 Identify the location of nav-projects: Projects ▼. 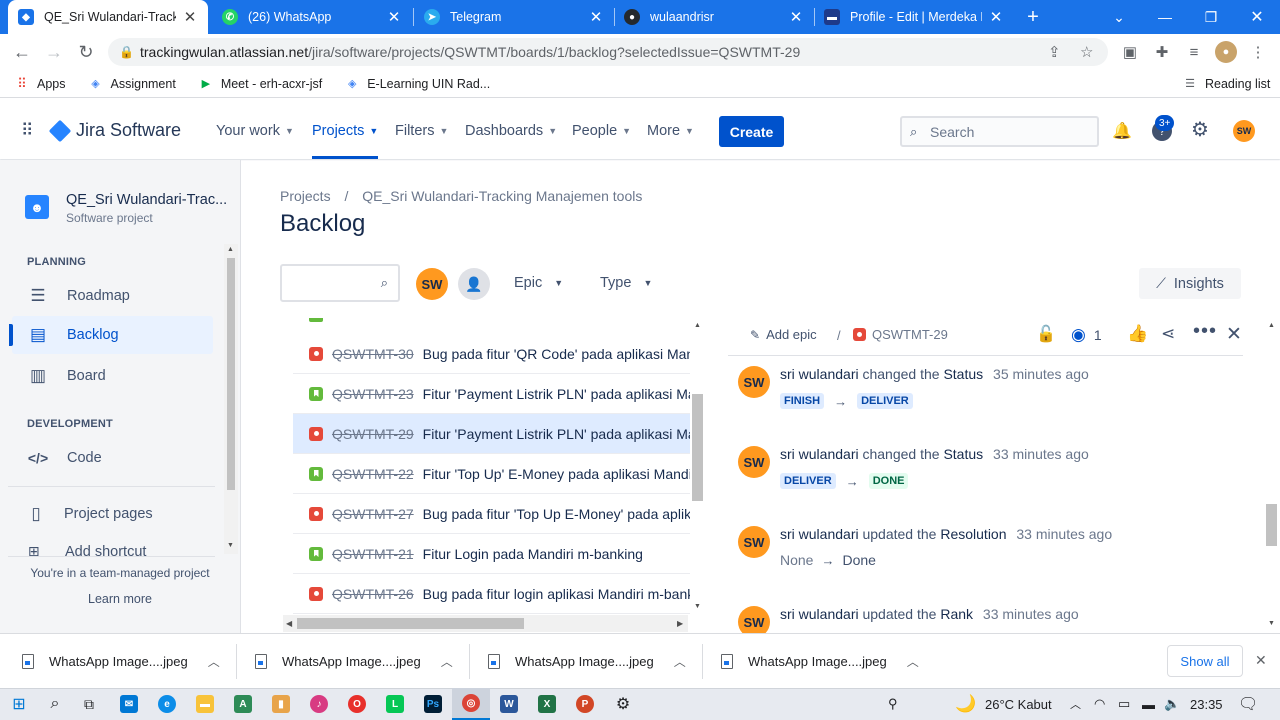
(345, 131).